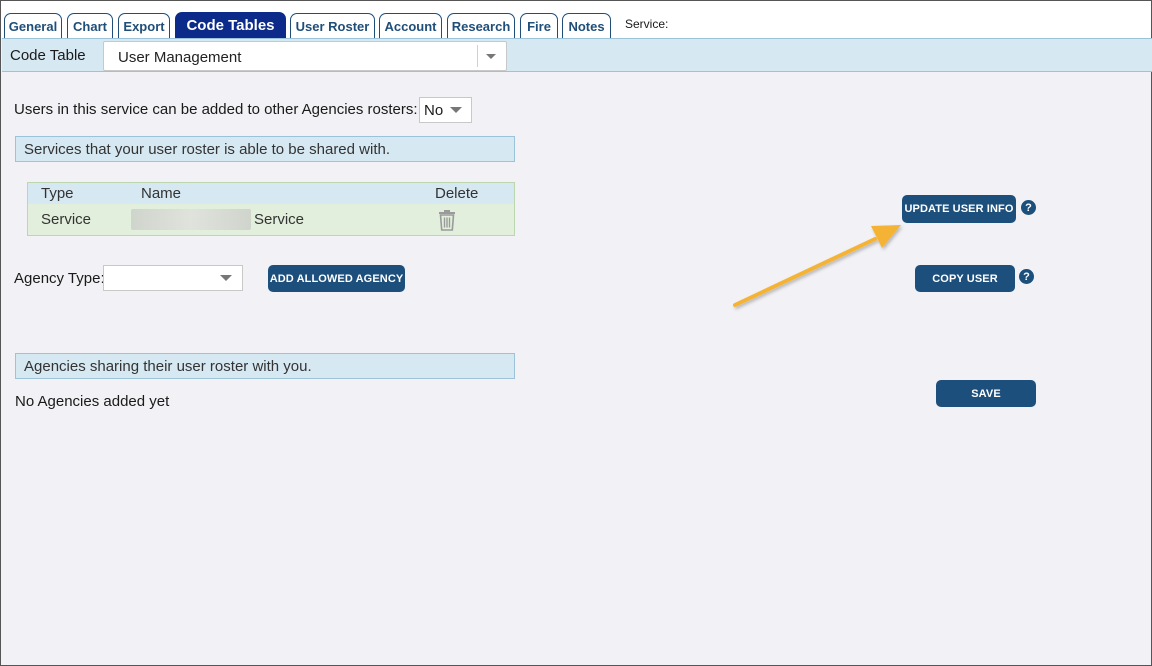  What do you see at coordinates (271, 193) in the screenshot?
I see `table-header: Type Name Delete` at bounding box center [271, 193].